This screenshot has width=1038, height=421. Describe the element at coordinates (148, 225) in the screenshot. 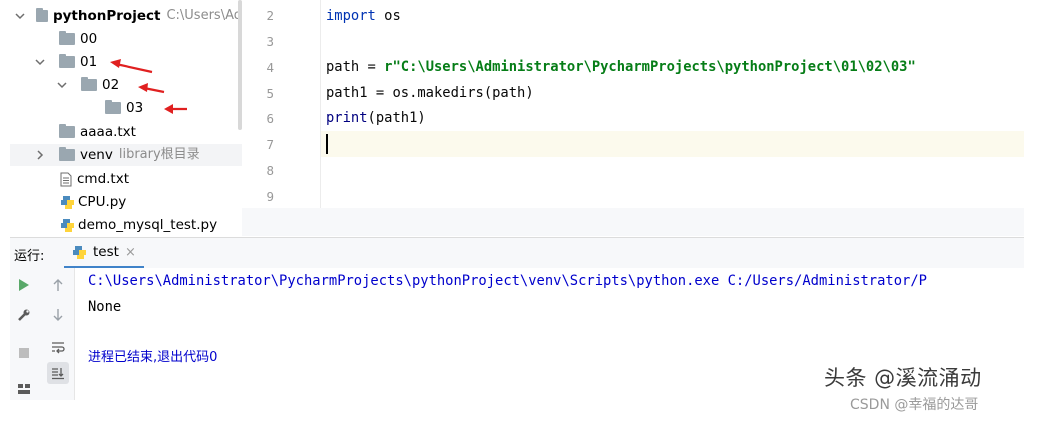

I see `tree-item-label: demo_mysql_test.py` at that location.